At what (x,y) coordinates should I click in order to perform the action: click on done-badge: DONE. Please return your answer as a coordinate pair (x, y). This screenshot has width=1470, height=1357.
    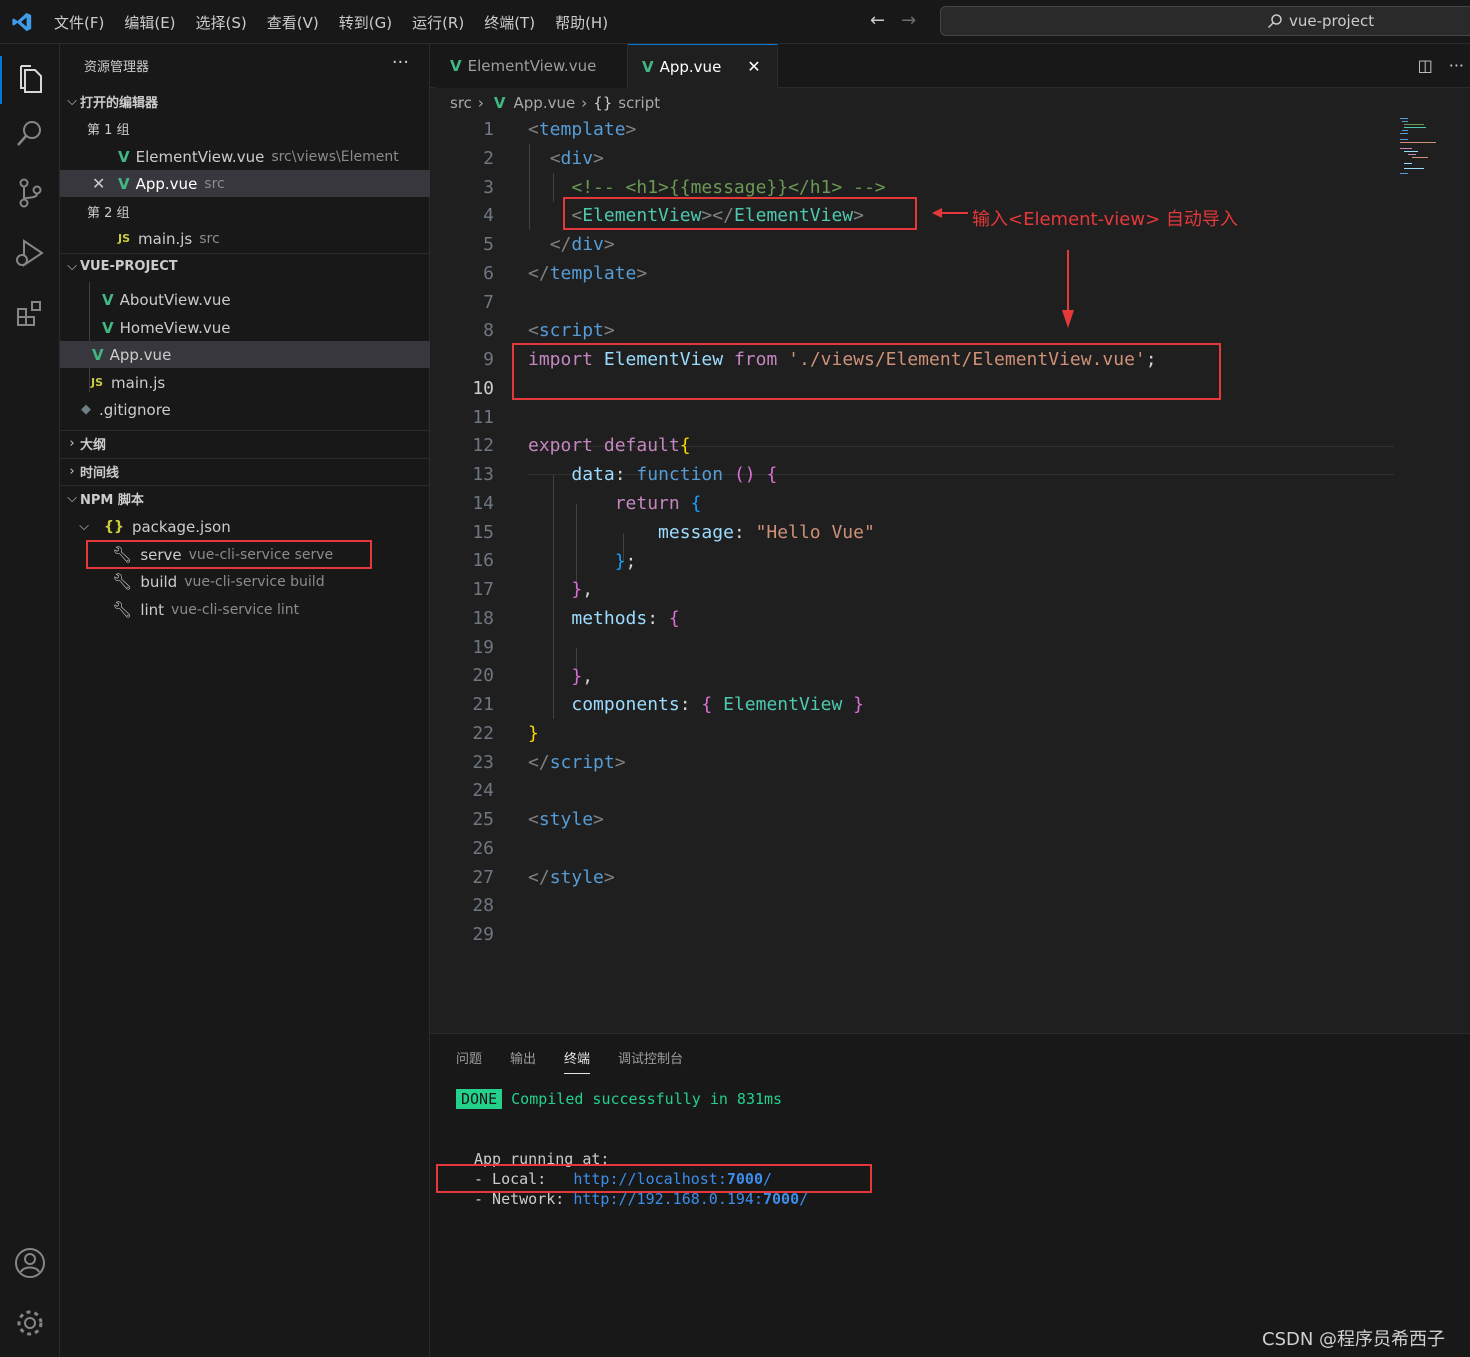
    Looking at the image, I should click on (479, 1099).